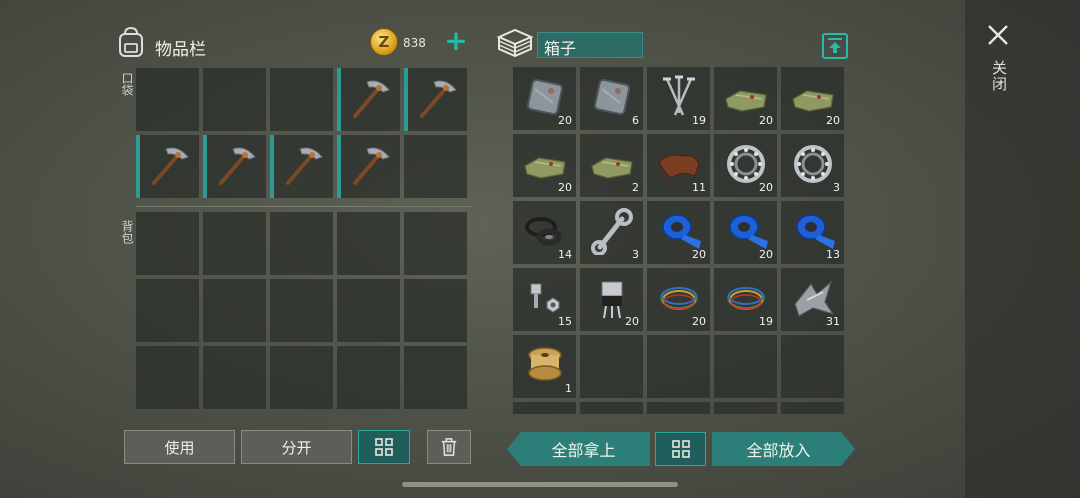  I want to click on chest-slot: 11, so click(678, 165).